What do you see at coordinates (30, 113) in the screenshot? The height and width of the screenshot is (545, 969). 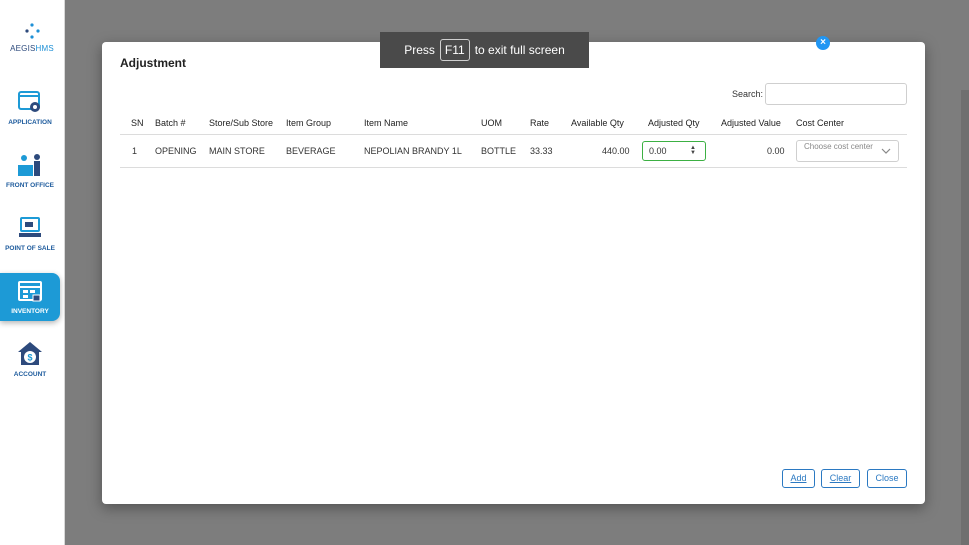 I see `sidebar-item-application: APPLICATION` at bounding box center [30, 113].